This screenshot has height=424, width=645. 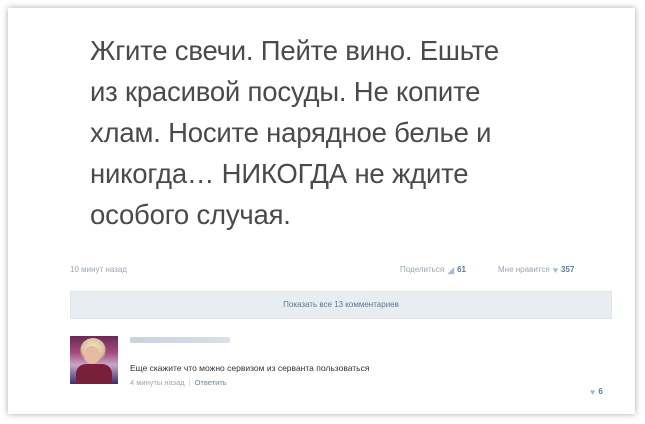 I want to click on post-timestamp: 10 минут назад, so click(x=98, y=269).